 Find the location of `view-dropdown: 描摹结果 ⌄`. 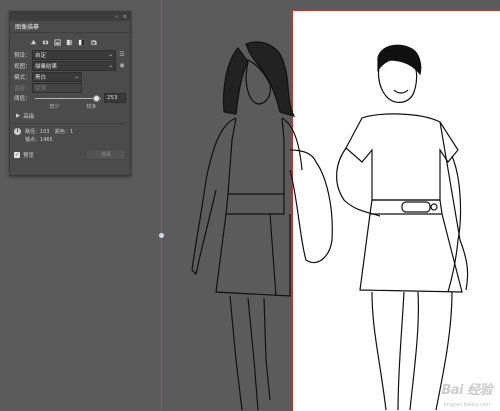

view-dropdown: 描摹结果 ⌄ is located at coordinates (74, 65).